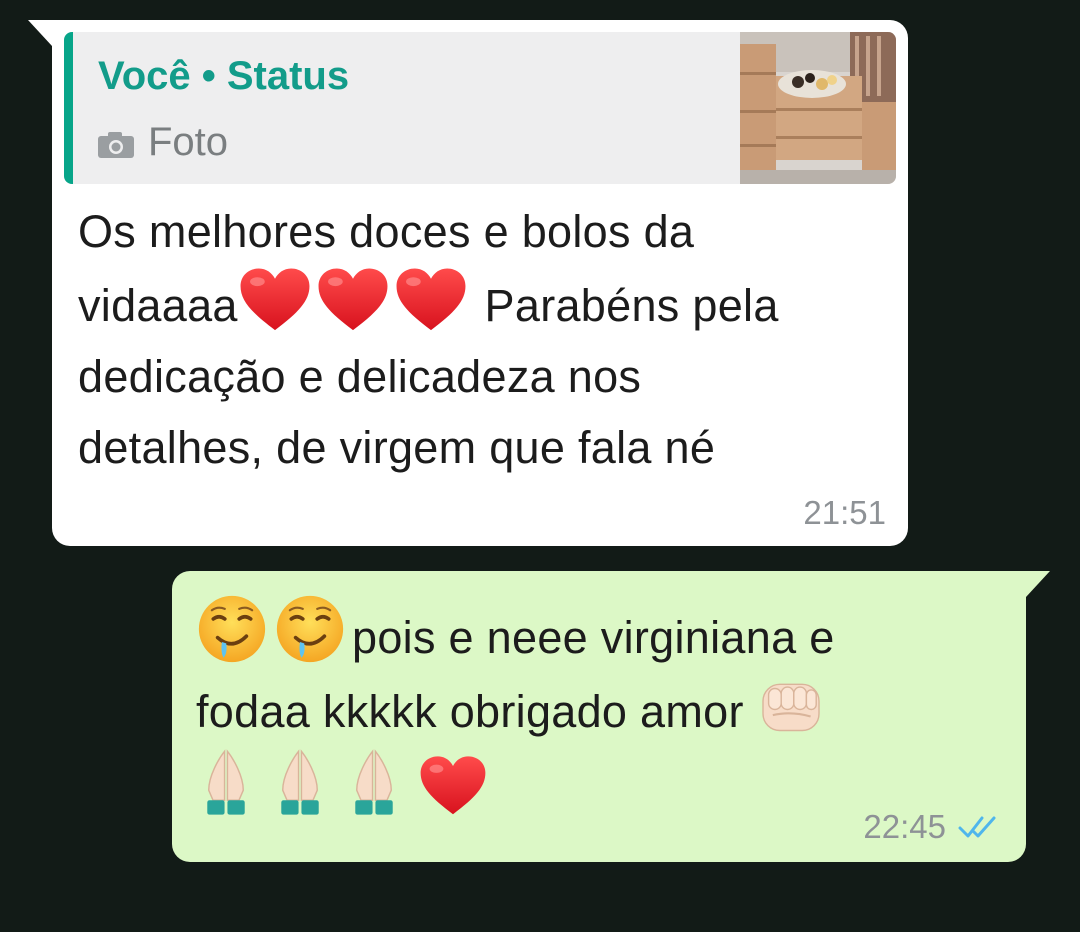 This screenshot has height=932, width=1080. I want to click on message-fragment: fodaa kkkkk obrigado amor, so click(470, 711).